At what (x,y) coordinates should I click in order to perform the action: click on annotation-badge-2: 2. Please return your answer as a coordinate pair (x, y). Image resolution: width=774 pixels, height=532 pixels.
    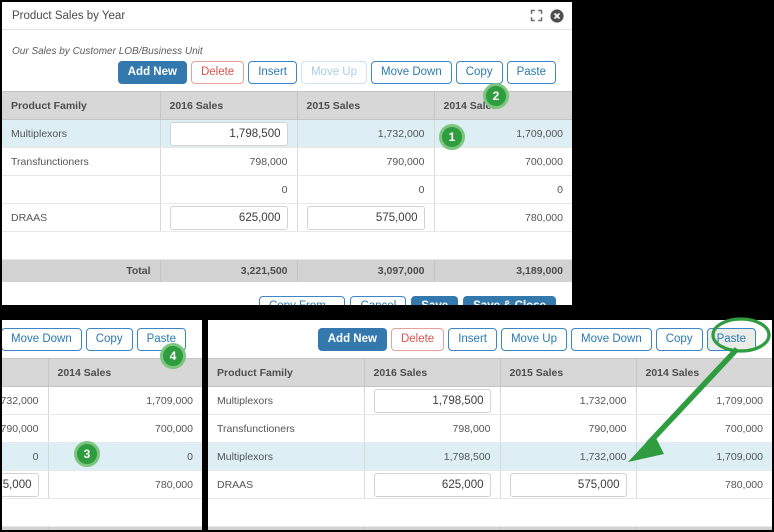
    Looking at the image, I should click on (496, 96).